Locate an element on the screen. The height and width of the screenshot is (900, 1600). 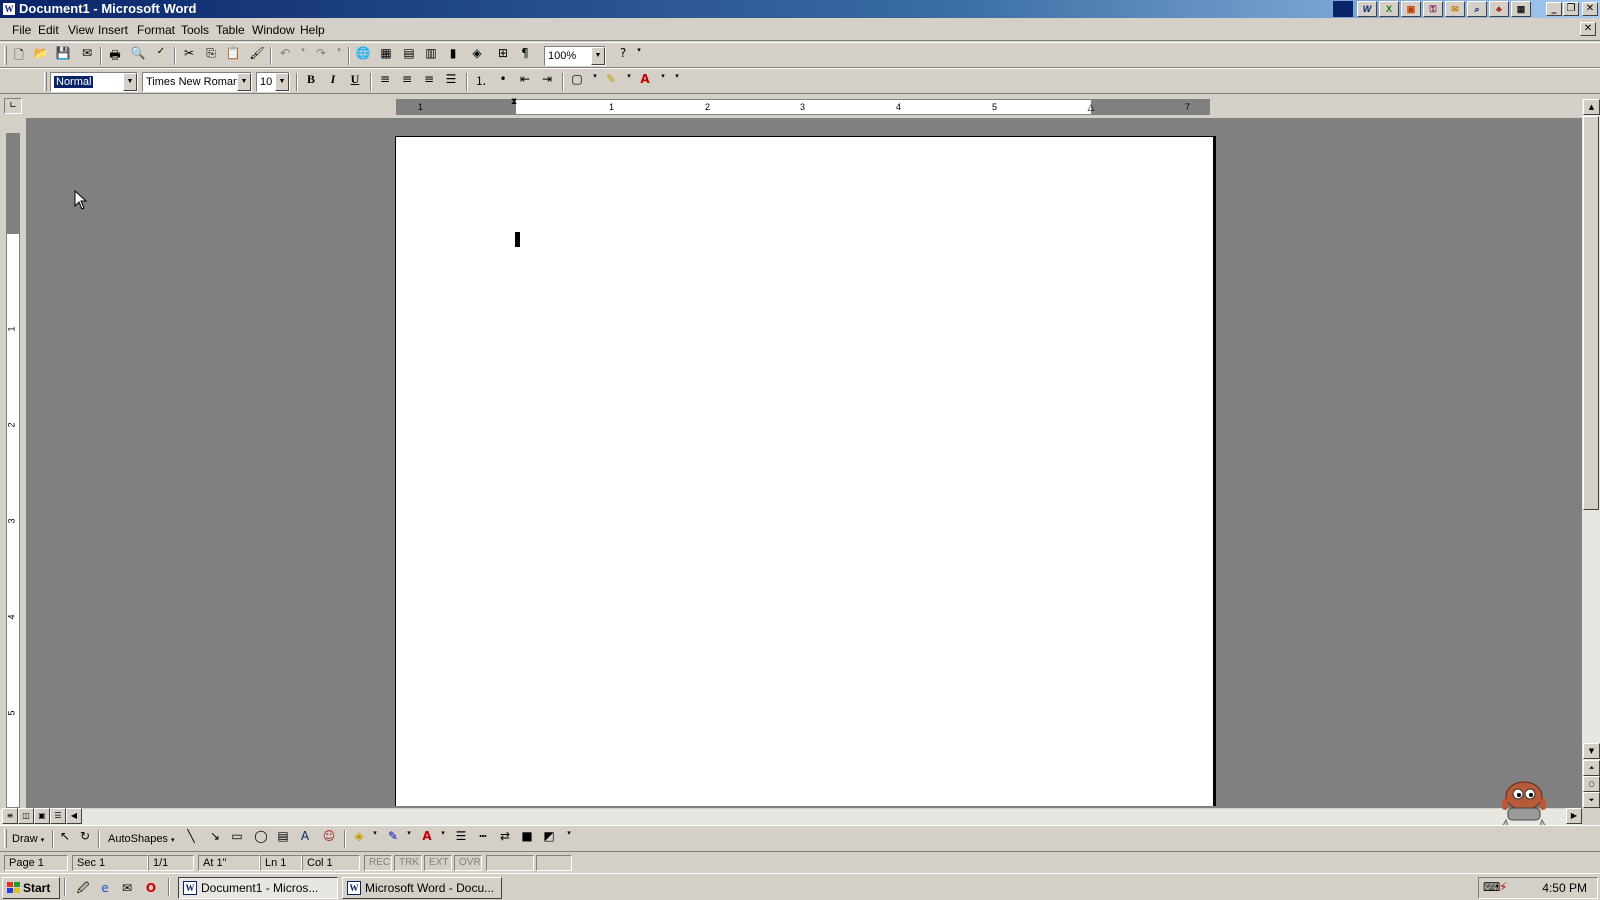
outlook-icon: ✉ is located at coordinates (1455, 9).